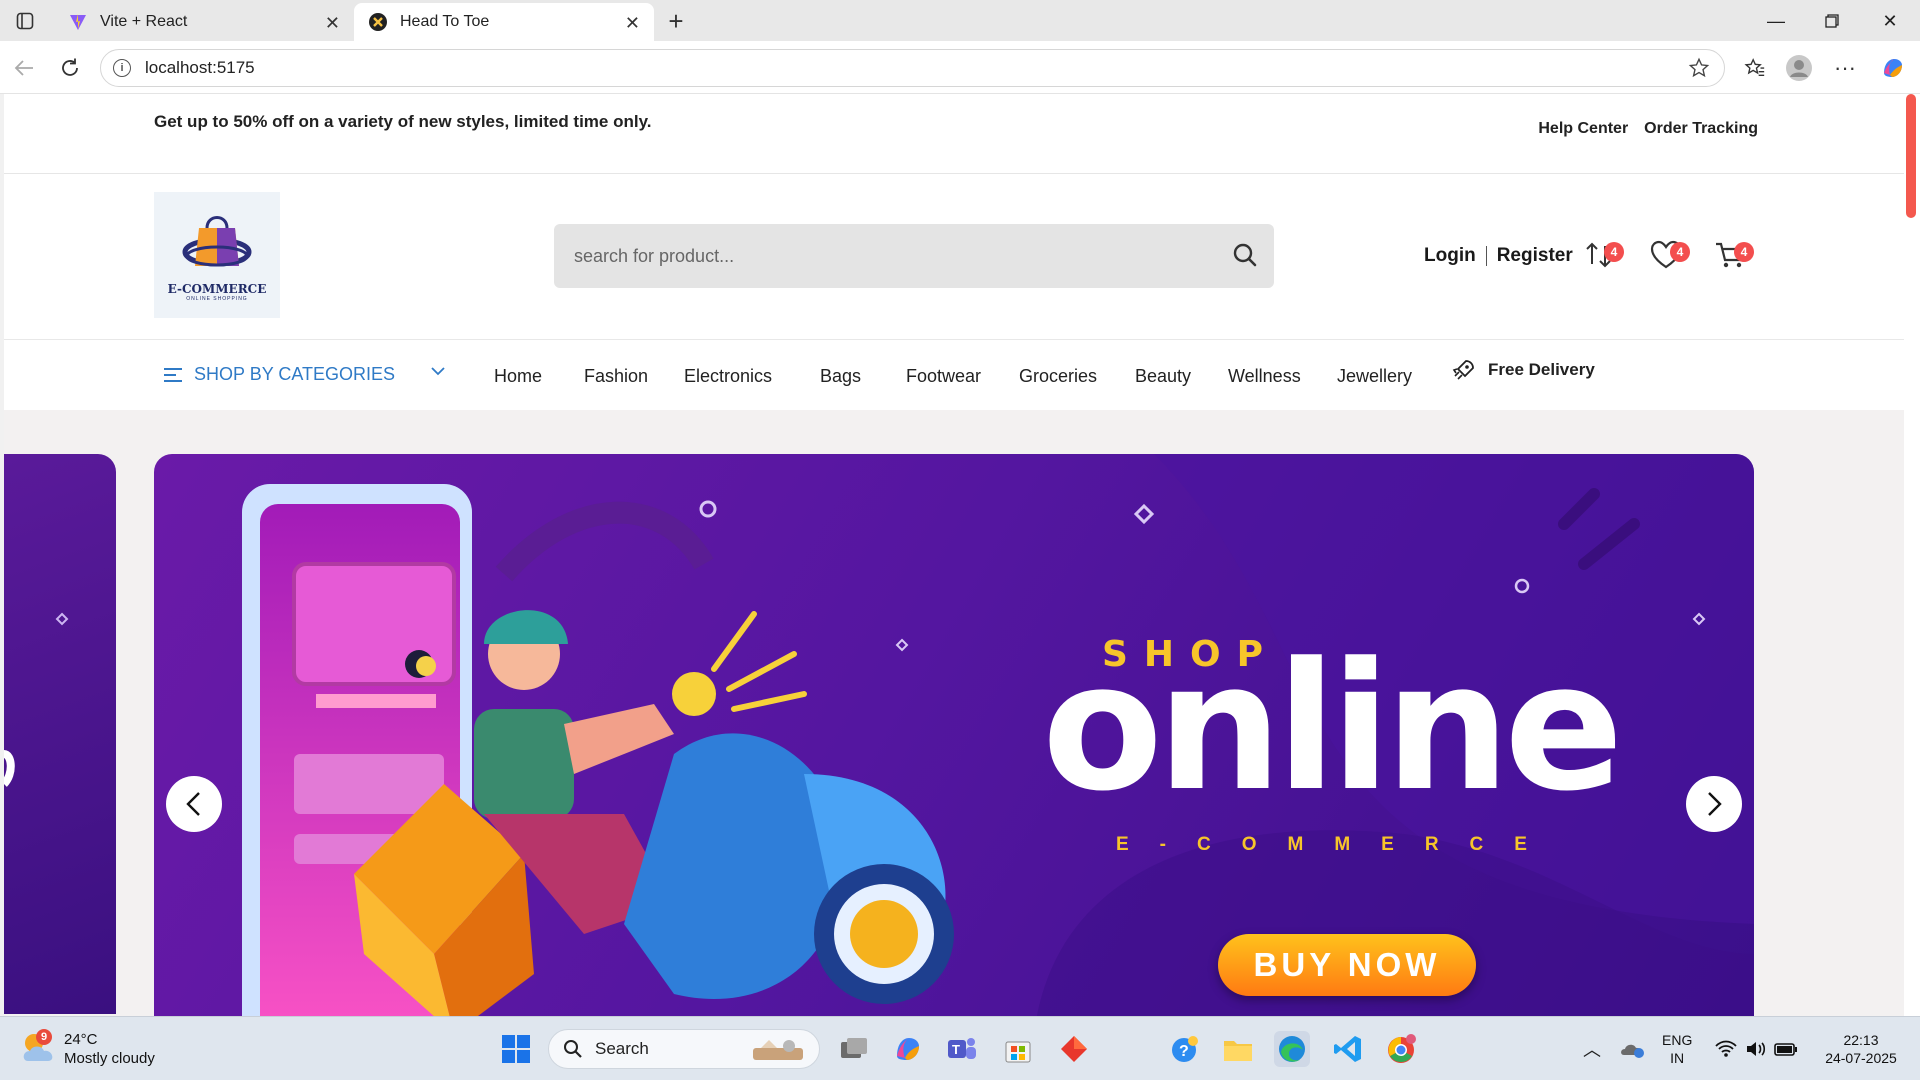 This screenshot has width=1920, height=1080. What do you see at coordinates (1776, 21) in the screenshot?
I see `minimize-icon: —` at bounding box center [1776, 21].